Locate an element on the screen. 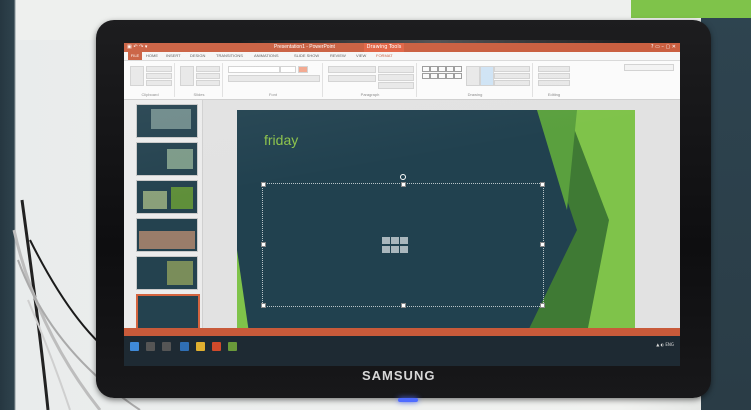  replace-button is located at coordinates (554, 76).